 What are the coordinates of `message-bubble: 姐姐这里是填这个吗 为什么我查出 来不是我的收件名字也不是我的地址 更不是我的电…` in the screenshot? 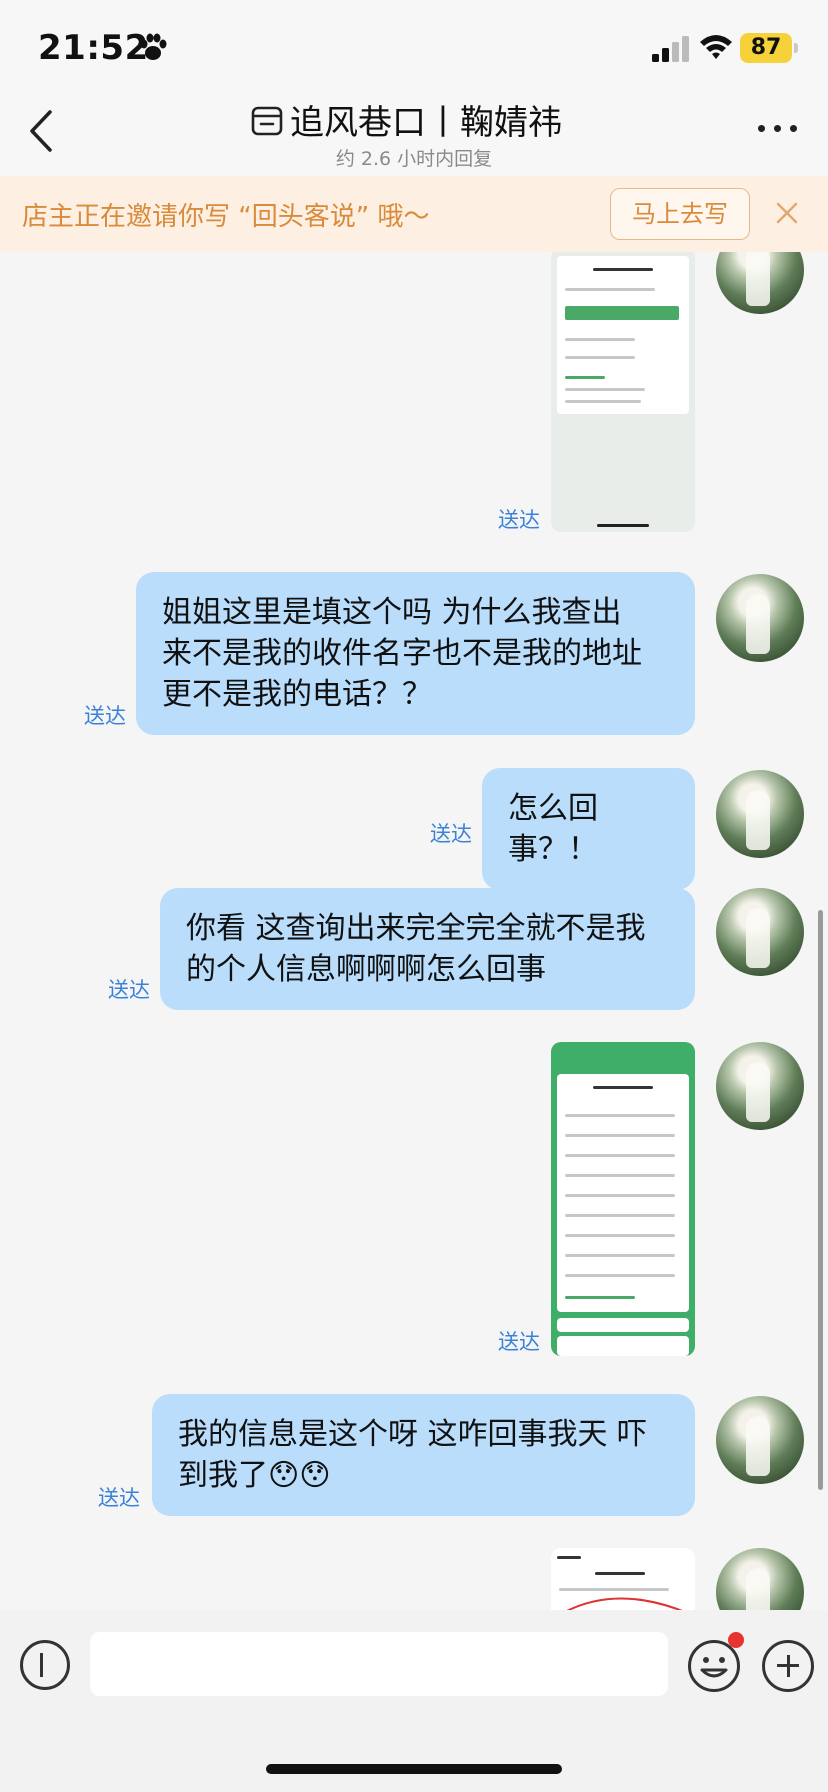 It's located at (415, 653).